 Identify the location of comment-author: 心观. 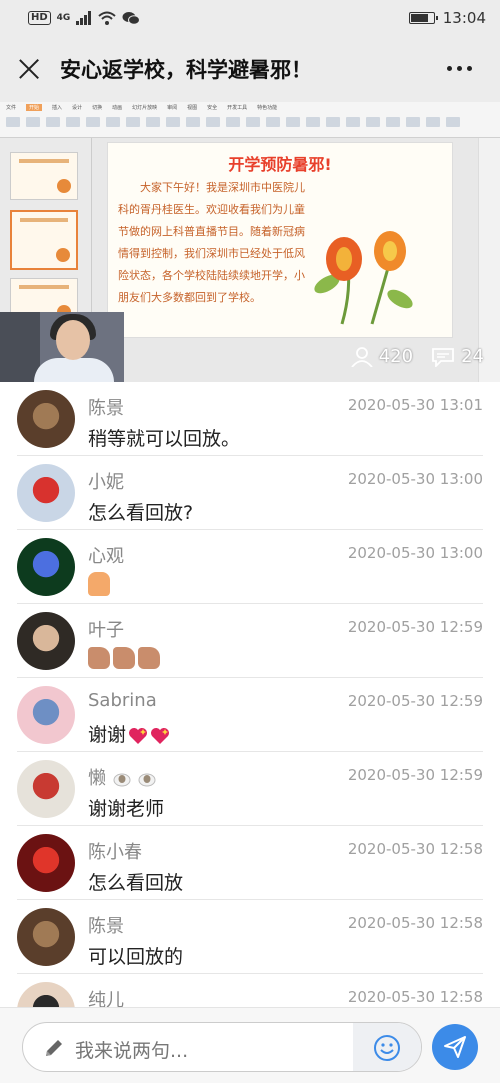
(106, 556).